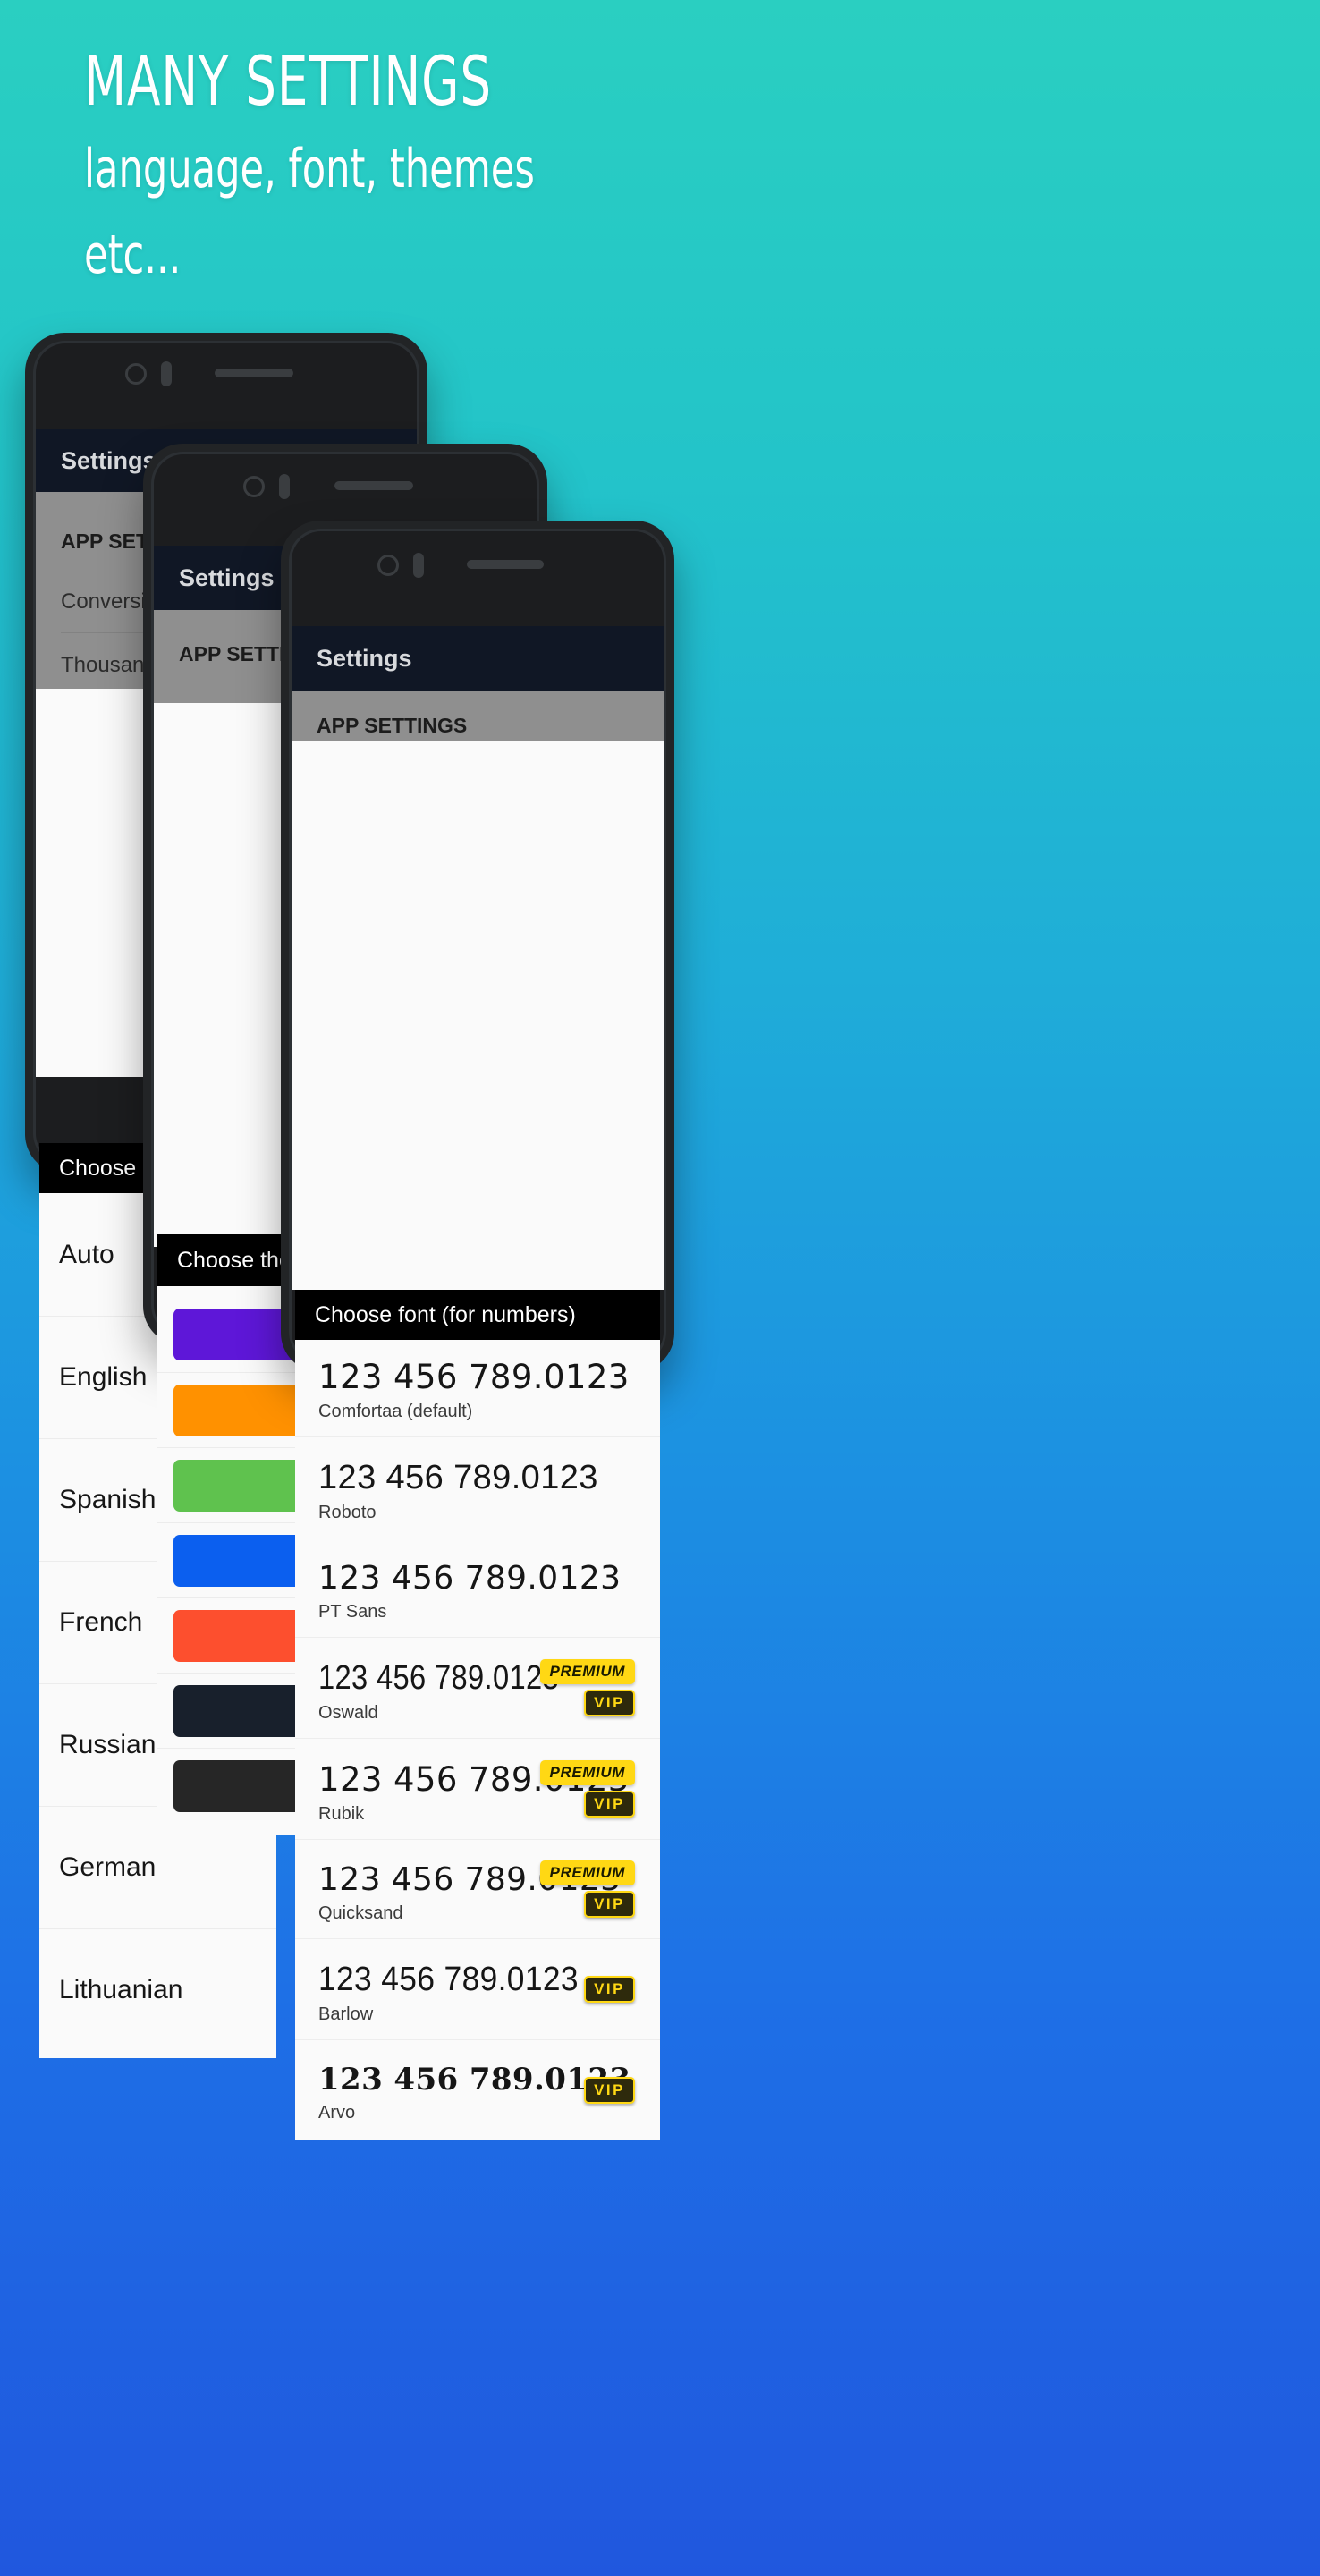 The height and width of the screenshot is (2576, 1320). What do you see at coordinates (477, 1889) in the screenshot?
I see `font-option-quicksand: 123 456 789.0123 Quicksand PREMIUM VIP` at bounding box center [477, 1889].